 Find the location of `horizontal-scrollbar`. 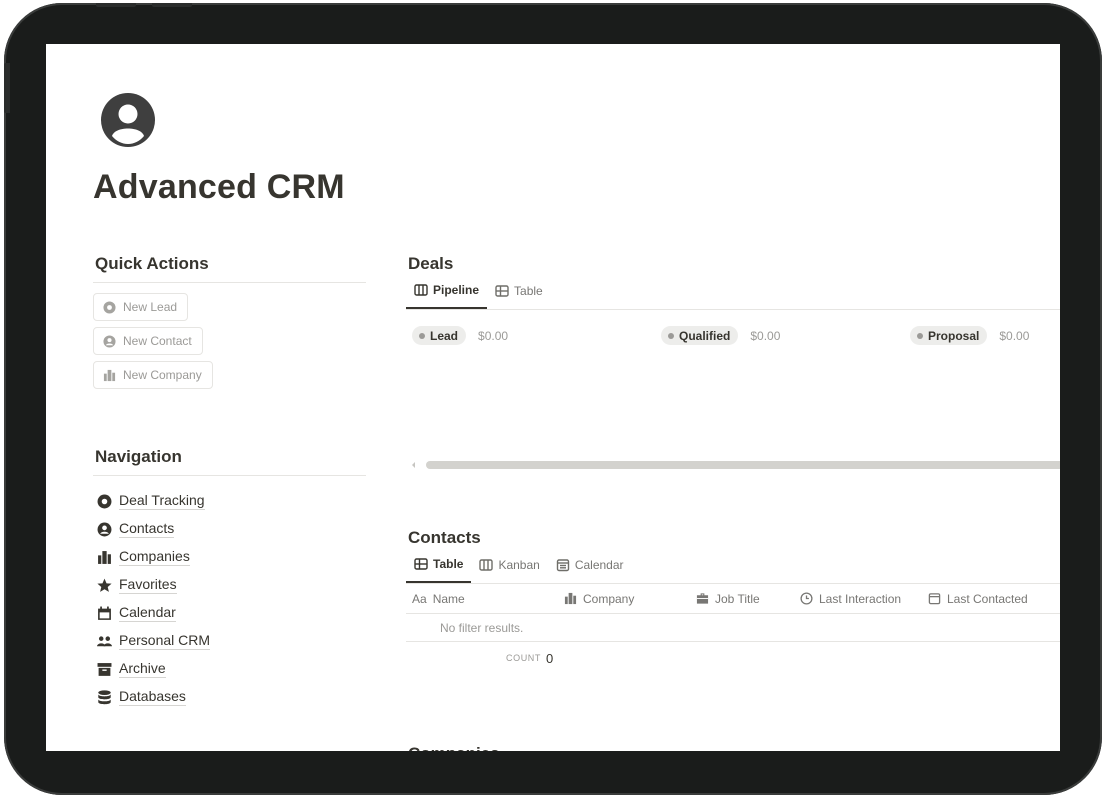

horizontal-scrollbar is located at coordinates (736, 465).